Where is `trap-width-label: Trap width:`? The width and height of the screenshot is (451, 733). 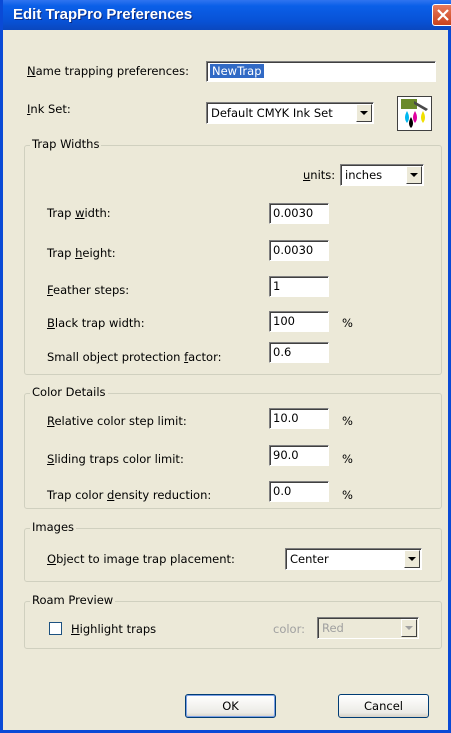 trap-width-label: Trap width: is located at coordinates (79, 213).